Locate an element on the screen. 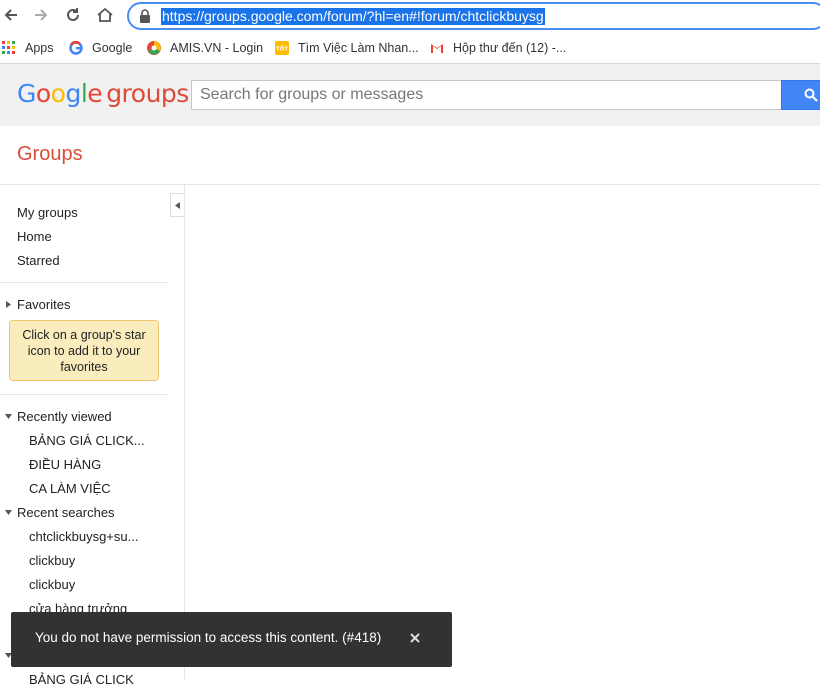 Image resolution: width=820 pixels, height=687 pixels. recently-viewed-item: ĐIỀU HÀNG is located at coordinates (65, 464).